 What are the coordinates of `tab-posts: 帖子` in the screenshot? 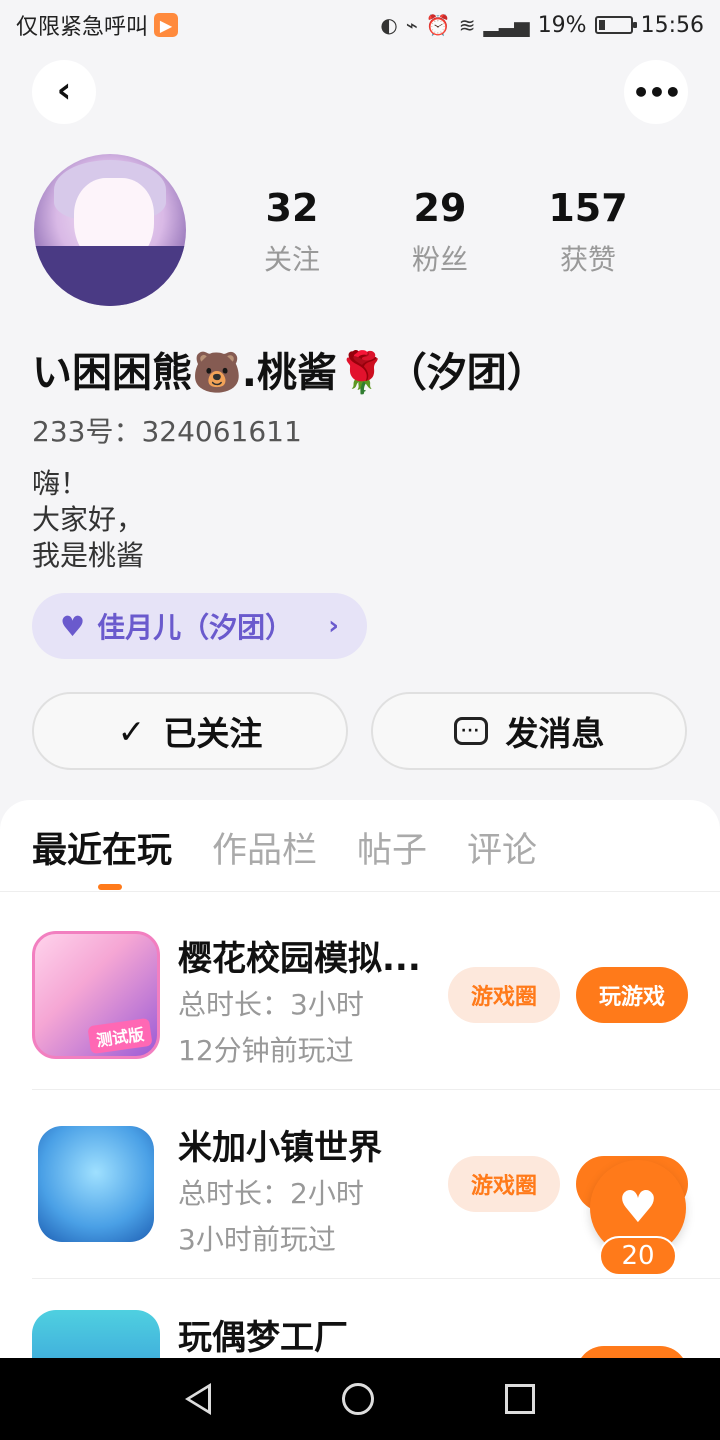 It's located at (392, 847).